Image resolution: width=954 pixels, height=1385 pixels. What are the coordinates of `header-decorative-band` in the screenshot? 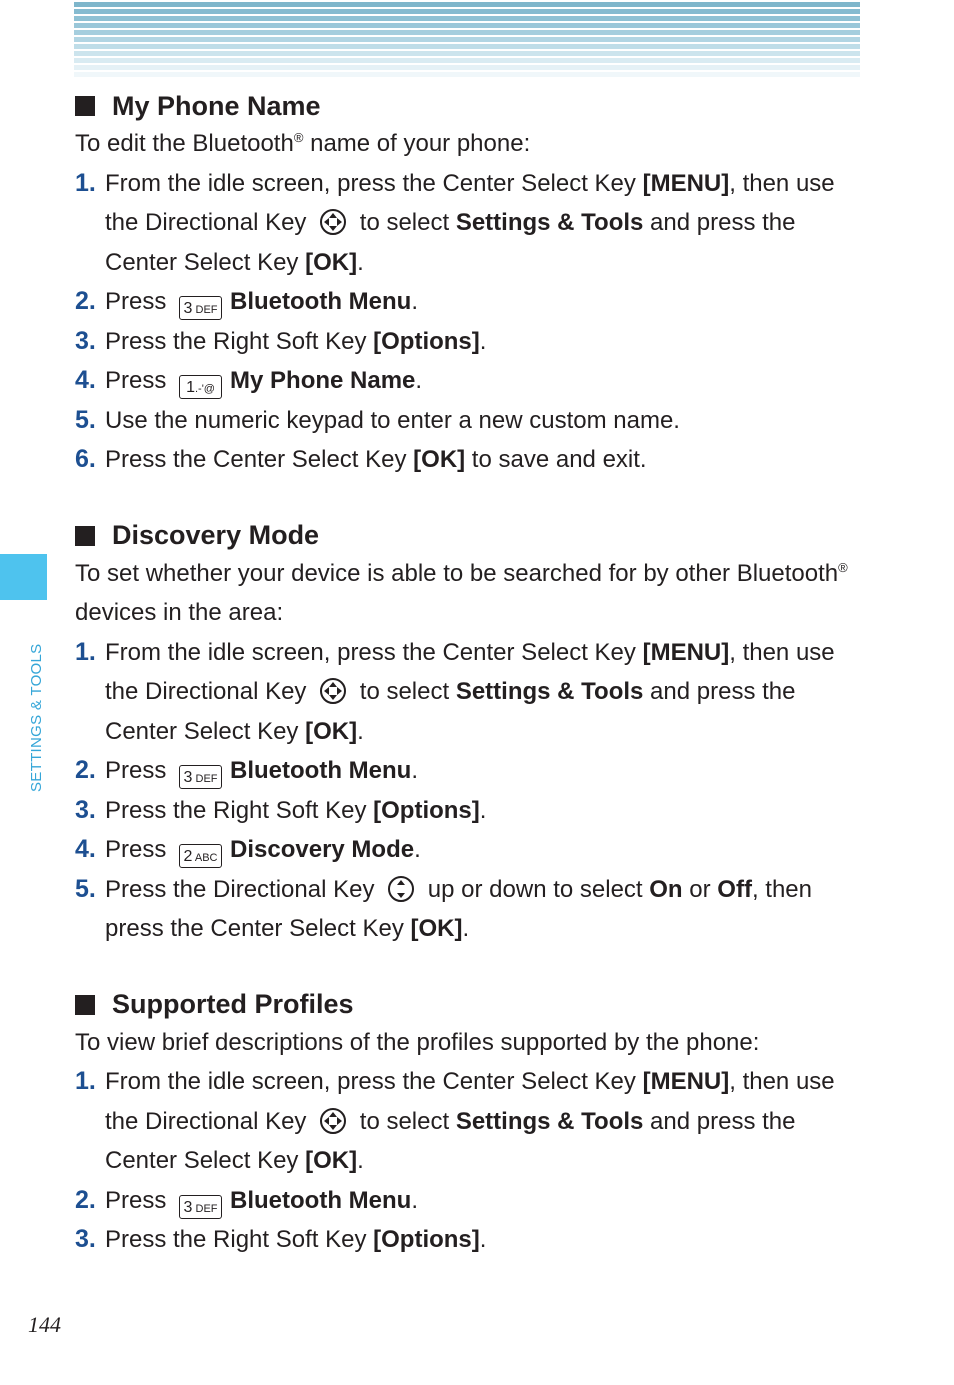 It's located at (467, 40).